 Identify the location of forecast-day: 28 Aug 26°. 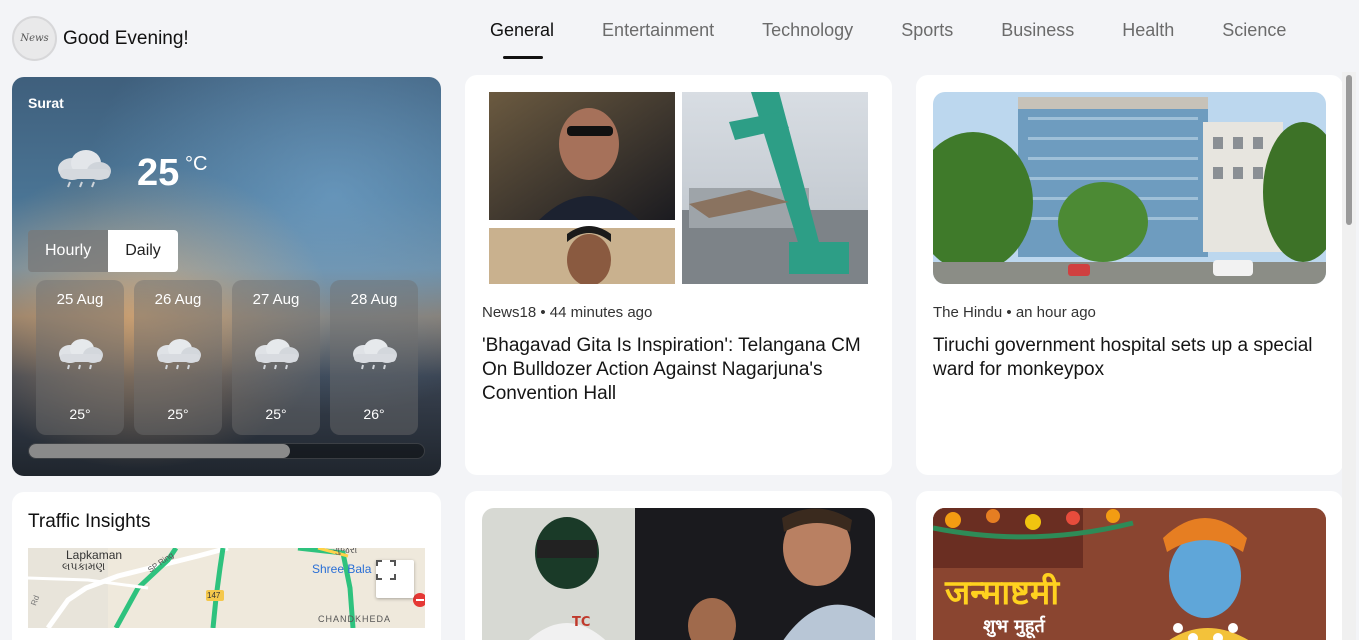
(374, 357).